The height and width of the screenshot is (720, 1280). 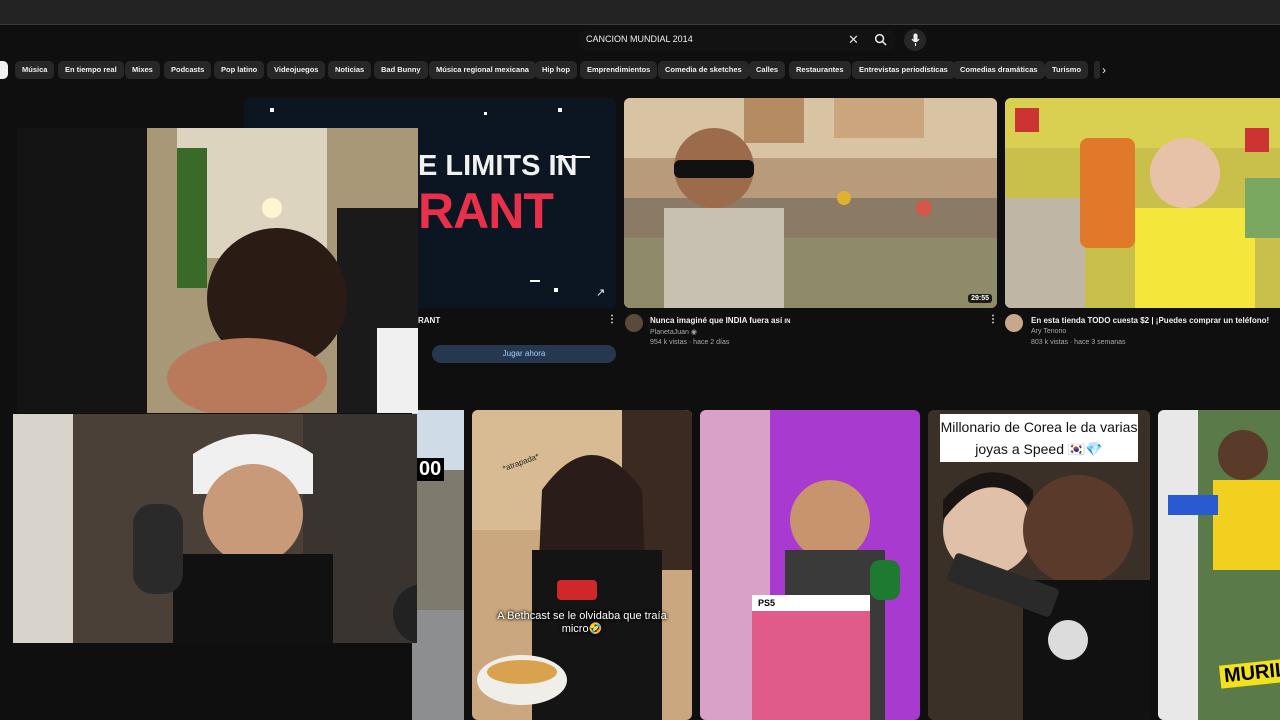 What do you see at coordinates (999, 70) in the screenshot?
I see `chip-comedias-dramaticas: Comedias dramáticas` at bounding box center [999, 70].